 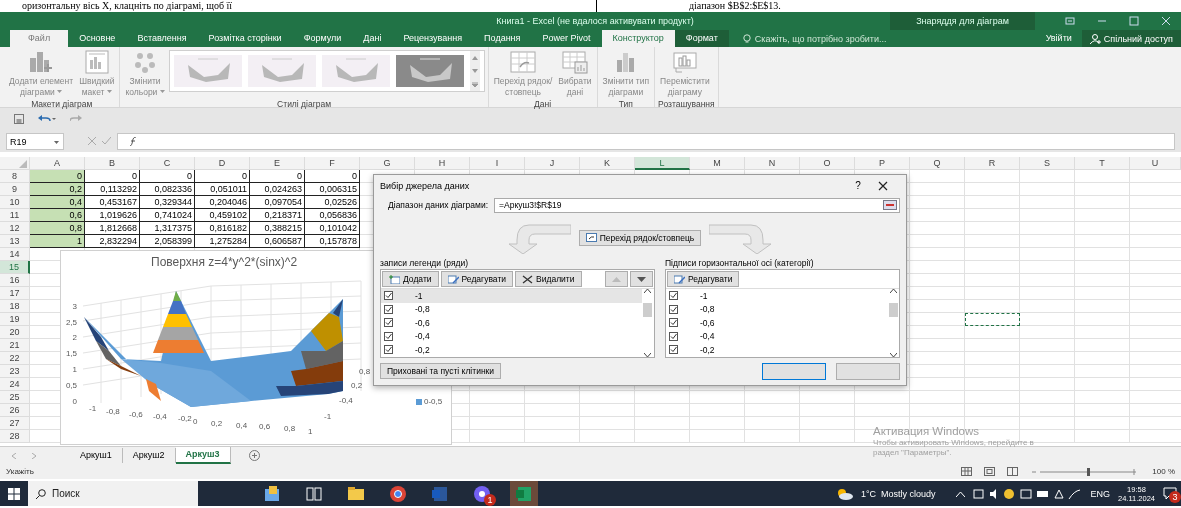 I want to click on row-header: 27, so click(x=15, y=423).